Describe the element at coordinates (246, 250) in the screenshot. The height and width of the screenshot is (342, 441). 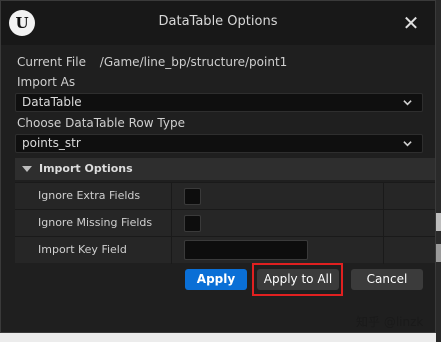
I see `import-key-field-input` at that location.